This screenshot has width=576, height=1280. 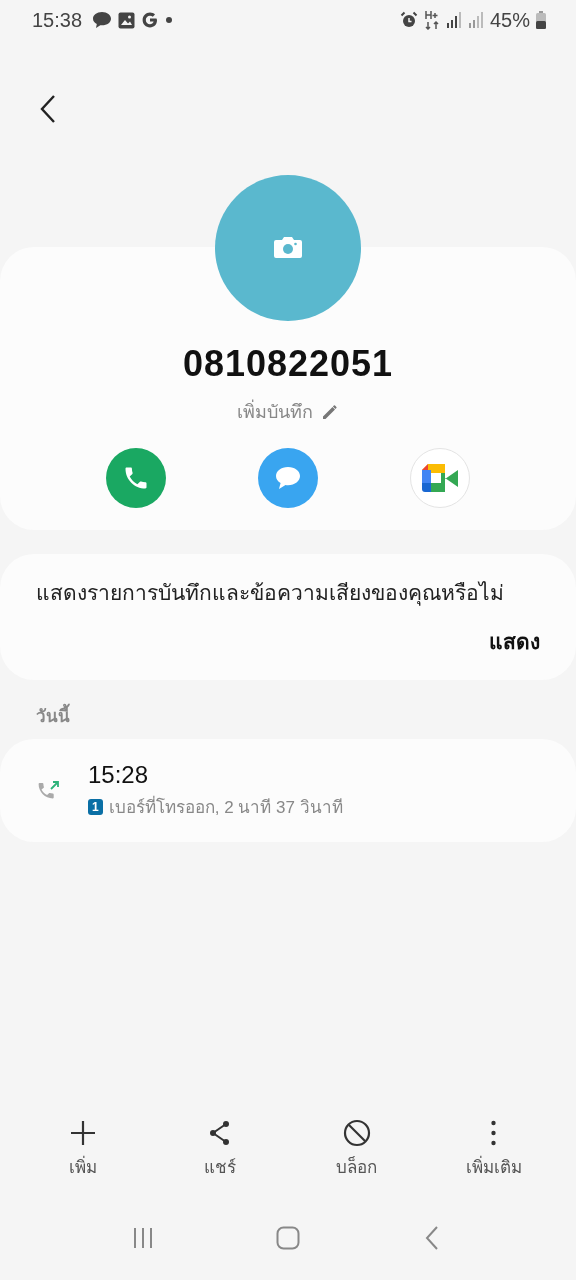 What do you see at coordinates (356, 1149) in the screenshot?
I see `toolbar-button: บล็อก` at bounding box center [356, 1149].